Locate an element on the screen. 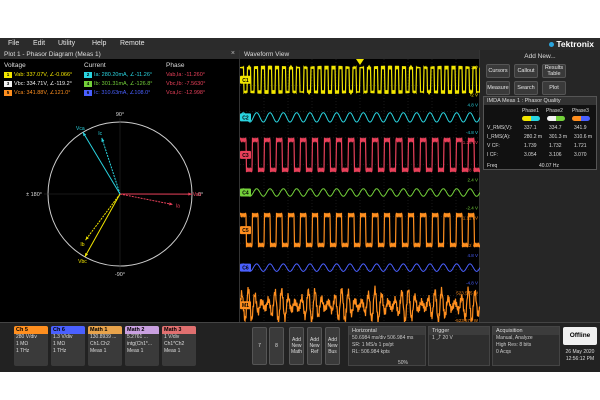  menu-file: File is located at coordinates (13, 43).